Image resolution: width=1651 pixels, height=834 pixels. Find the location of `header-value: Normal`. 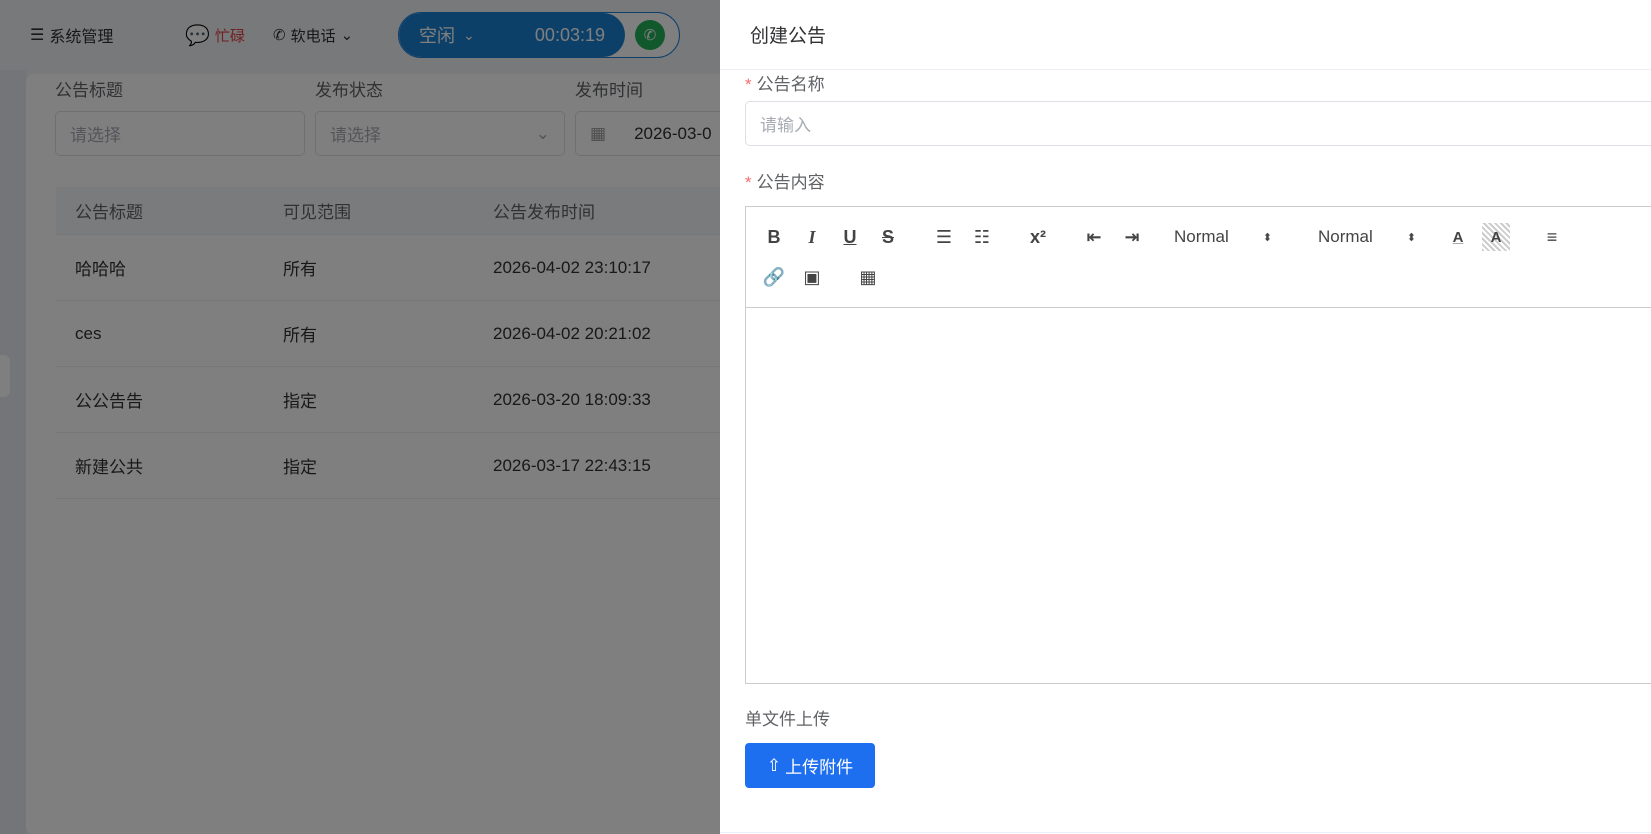

header-value: Normal is located at coordinates (1345, 236).